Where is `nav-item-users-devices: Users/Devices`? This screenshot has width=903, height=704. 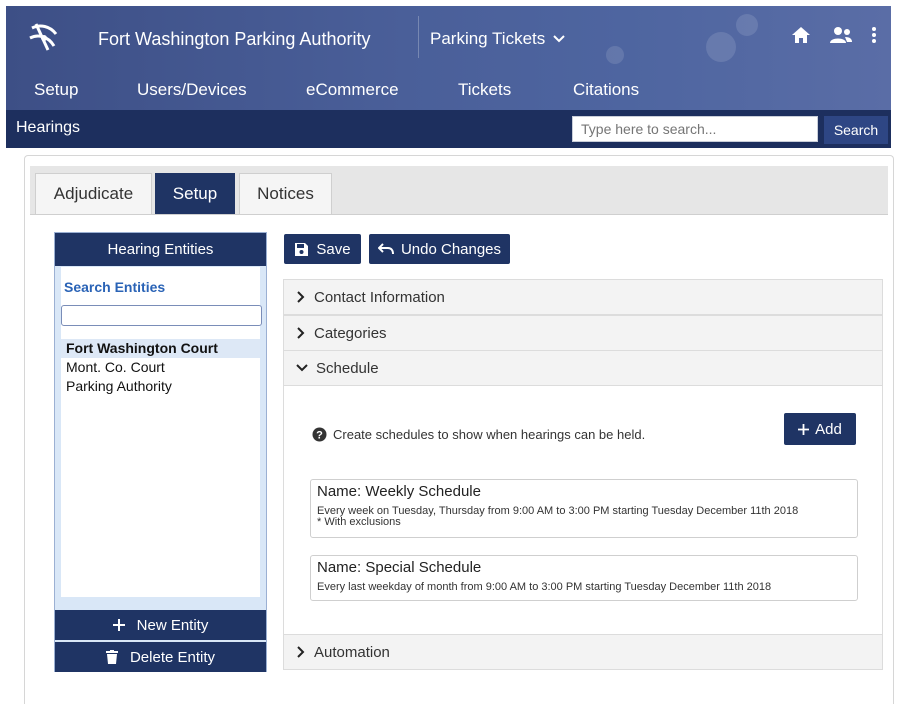
nav-item-users-devices: Users/Devices is located at coordinates (192, 90).